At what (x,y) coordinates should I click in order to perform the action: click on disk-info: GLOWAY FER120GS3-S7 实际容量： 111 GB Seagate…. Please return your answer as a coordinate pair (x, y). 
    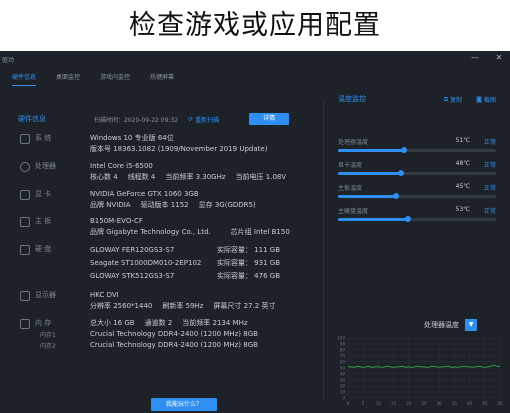
    Looking at the image, I should click on (185, 263).